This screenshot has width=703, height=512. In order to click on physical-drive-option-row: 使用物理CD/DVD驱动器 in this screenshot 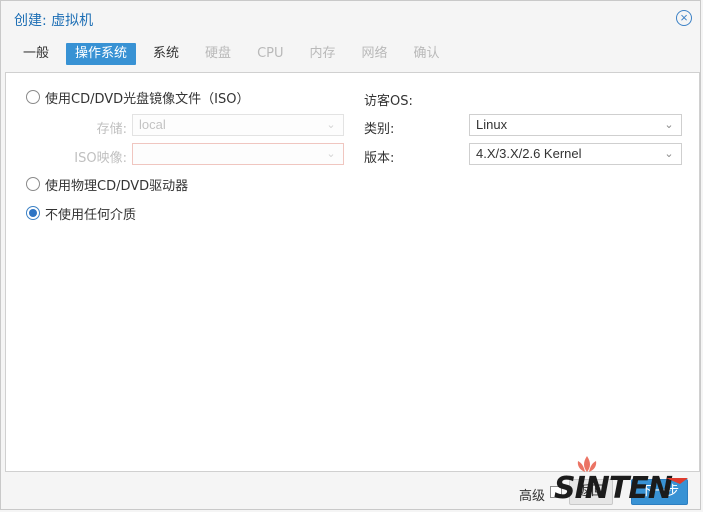, I will do `click(107, 184)`.